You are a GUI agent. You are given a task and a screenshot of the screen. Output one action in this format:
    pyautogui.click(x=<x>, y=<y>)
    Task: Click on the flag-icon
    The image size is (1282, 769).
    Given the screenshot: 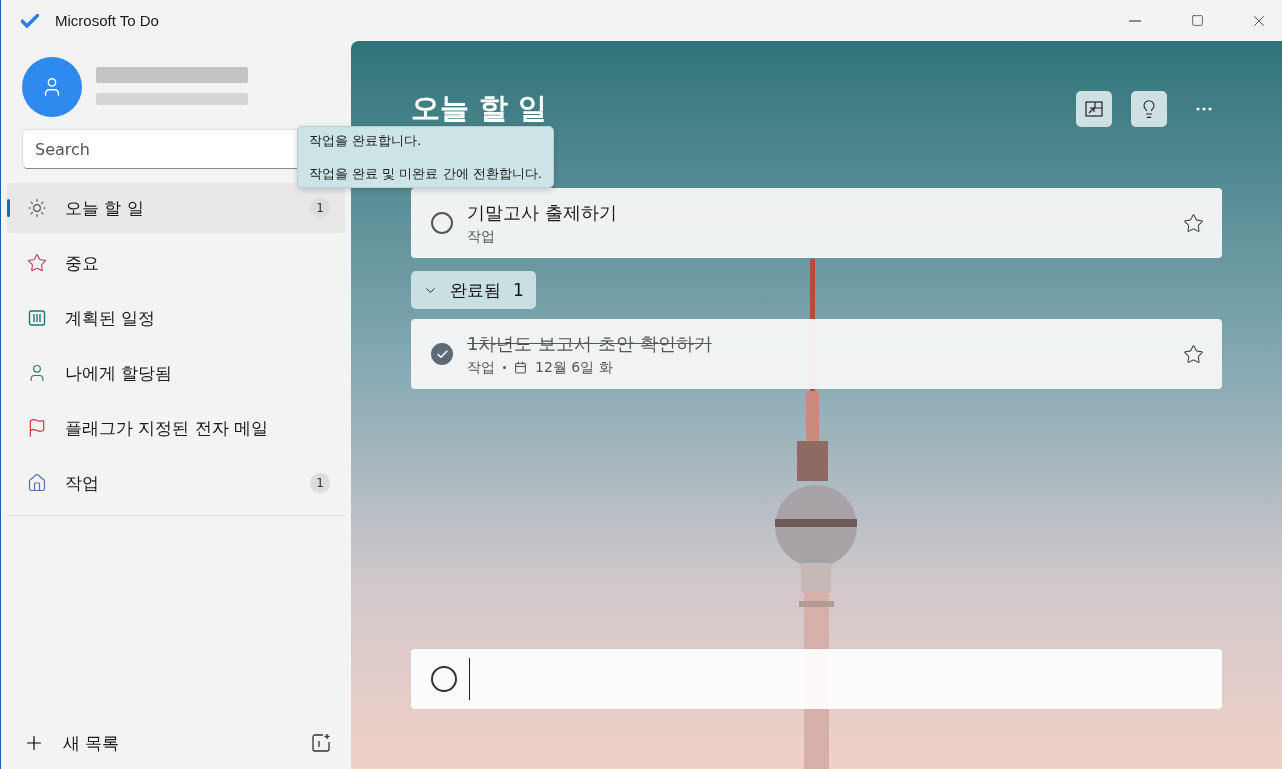 What is the action you would take?
    pyautogui.click(x=37, y=428)
    